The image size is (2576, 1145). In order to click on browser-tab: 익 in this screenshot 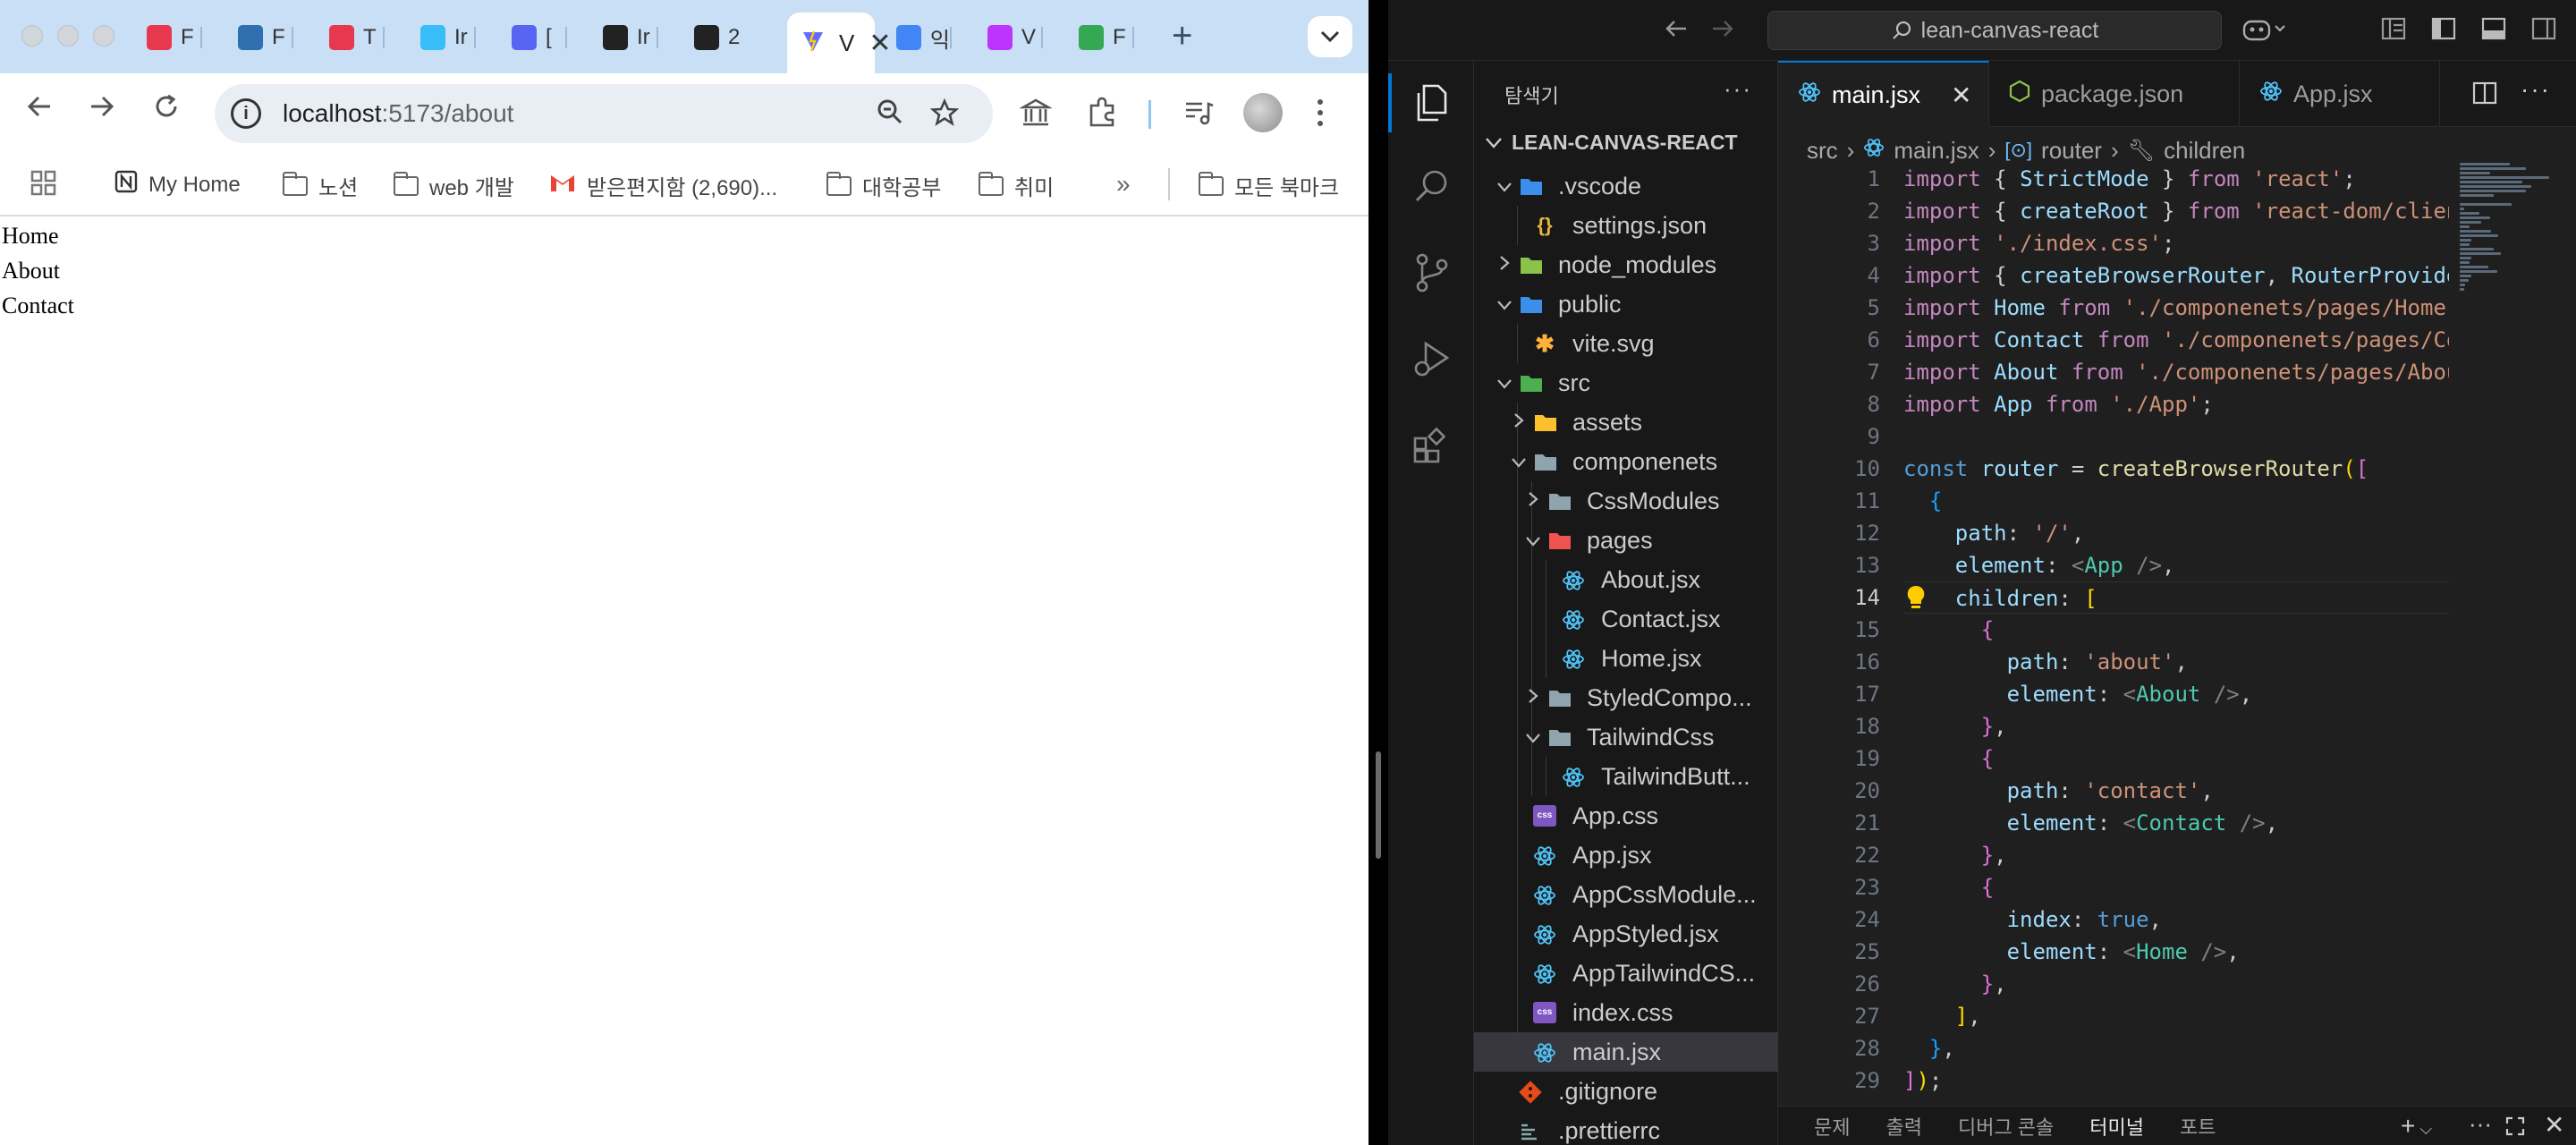, I will do `click(919, 37)`.